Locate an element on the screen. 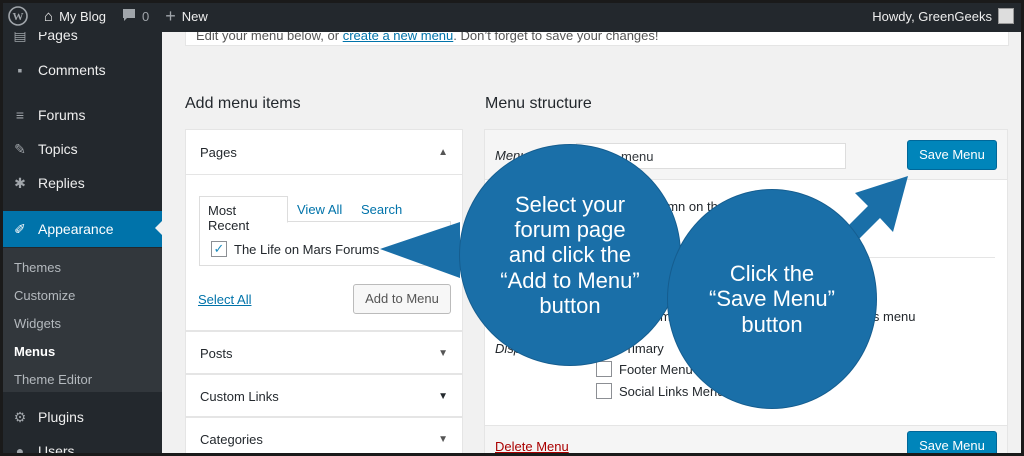 The width and height of the screenshot is (1024, 456). callout-line: “Save Menu” is located at coordinates (772, 299).